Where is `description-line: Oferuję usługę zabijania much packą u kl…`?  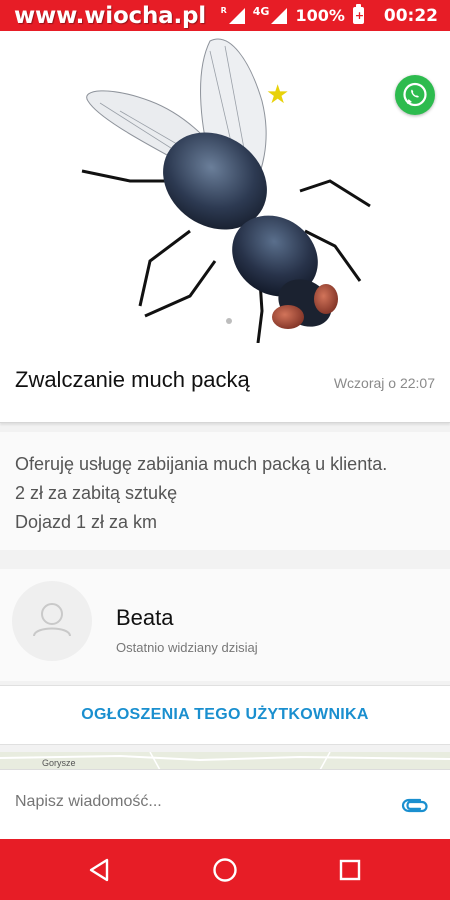
description-line: Oferuję usługę zabijania much packą u kl… is located at coordinates (201, 464).